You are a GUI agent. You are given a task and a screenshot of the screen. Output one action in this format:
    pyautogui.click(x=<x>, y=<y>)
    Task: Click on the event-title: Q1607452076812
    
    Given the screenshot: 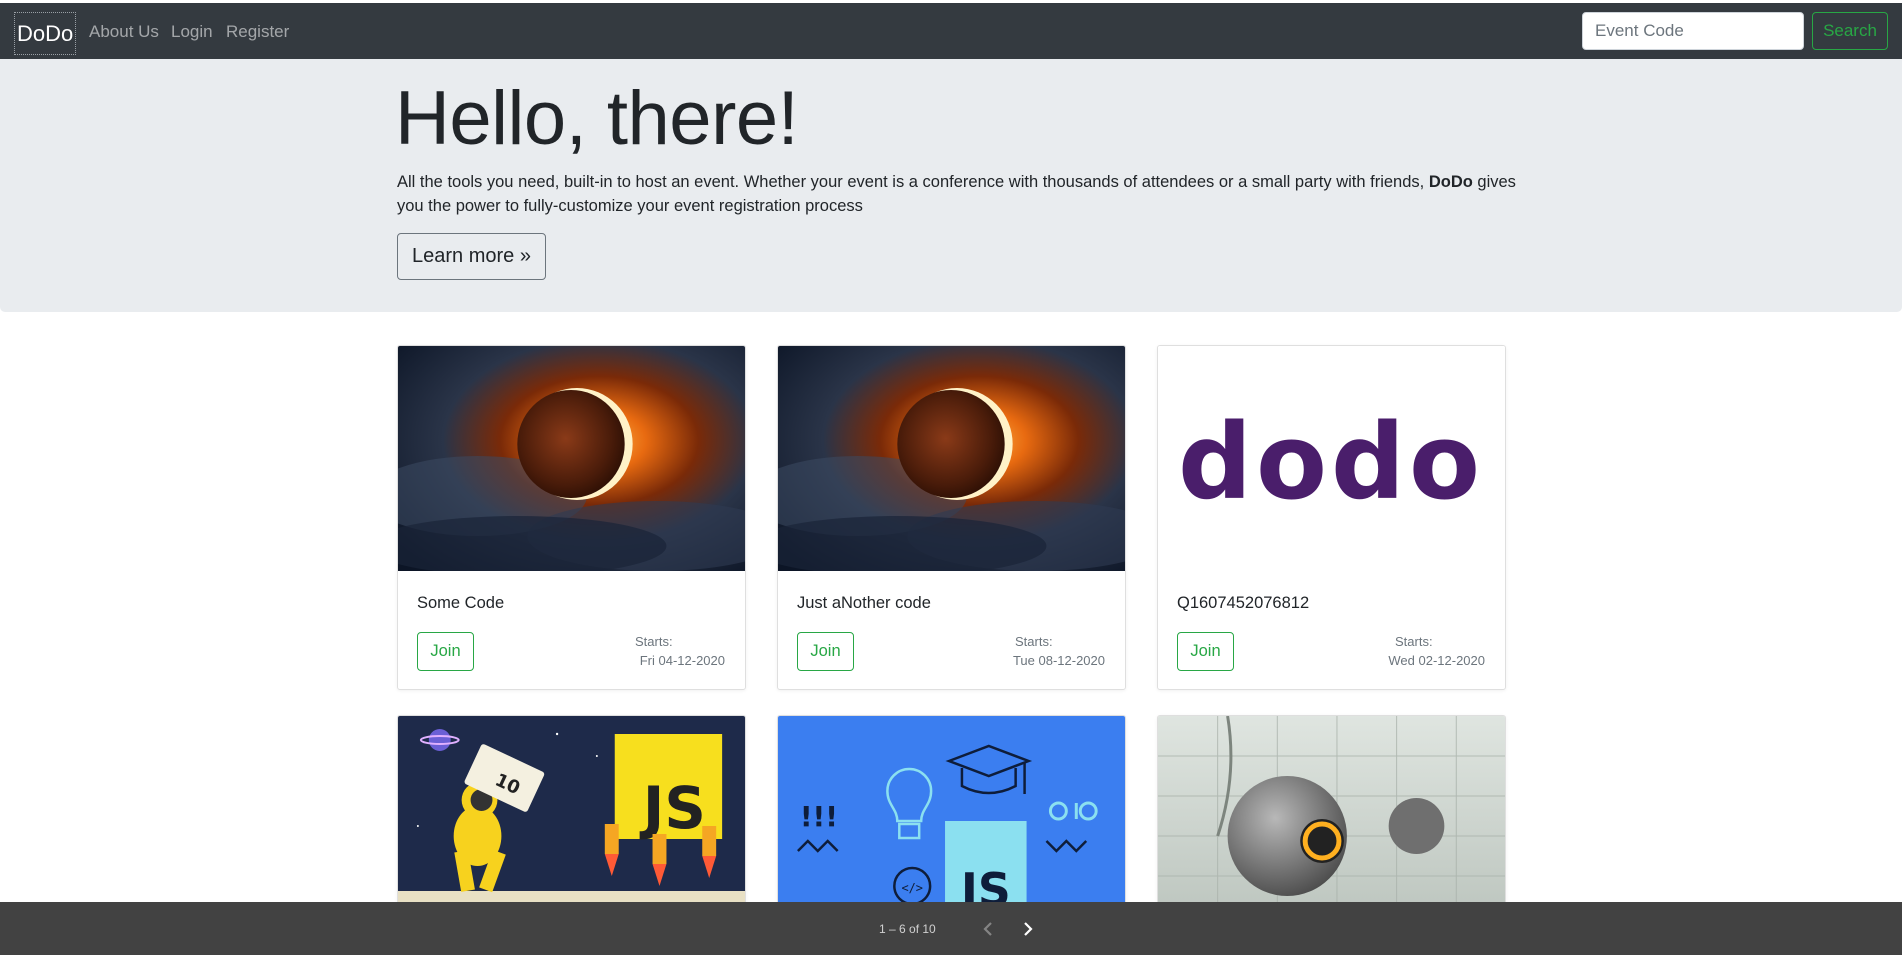 What is the action you would take?
    pyautogui.click(x=1243, y=603)
    